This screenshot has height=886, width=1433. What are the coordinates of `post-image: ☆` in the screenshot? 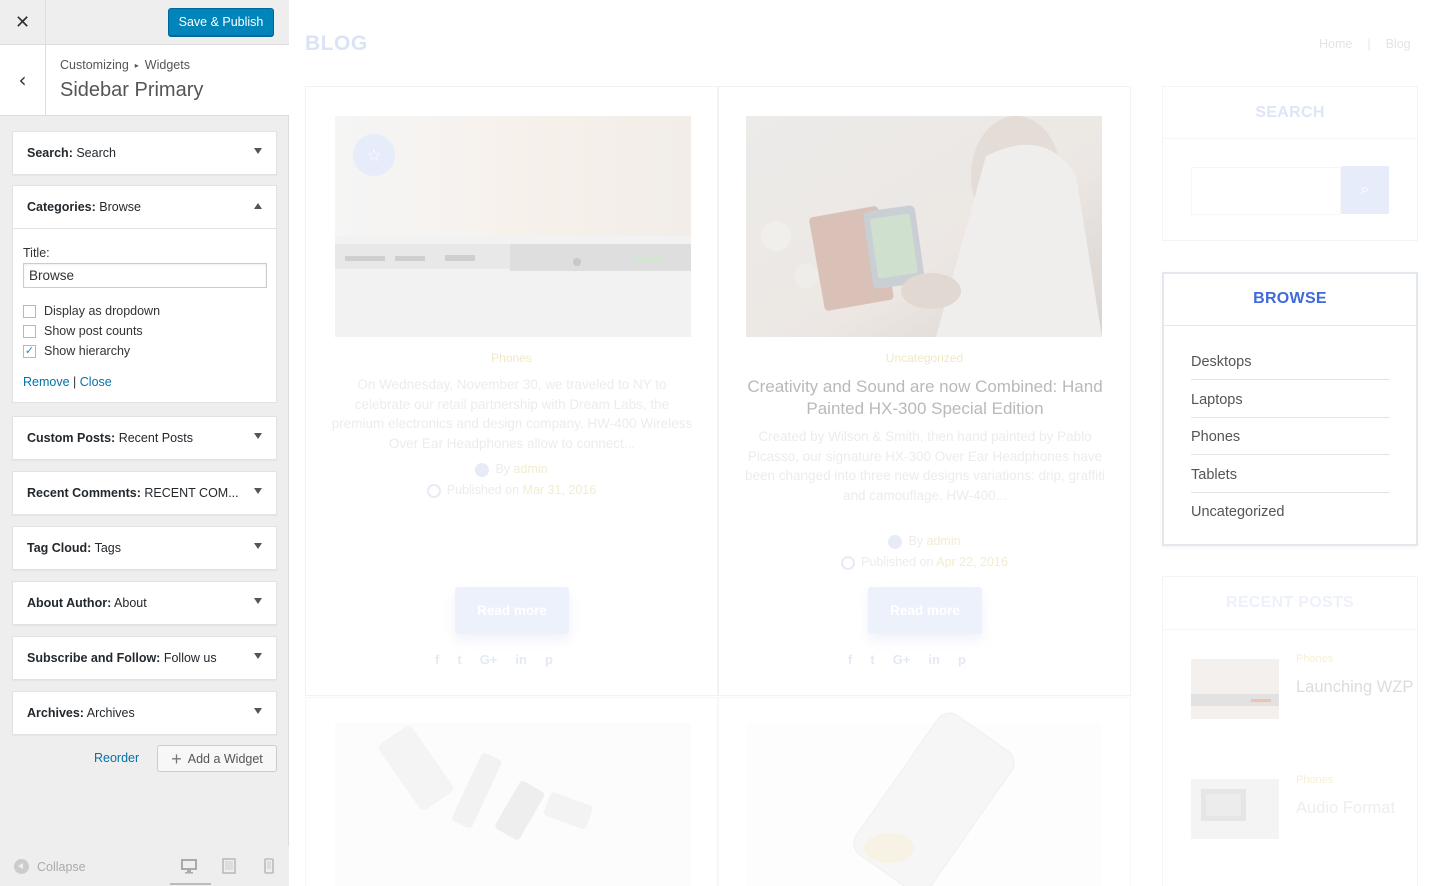 It's located at (513, 226).